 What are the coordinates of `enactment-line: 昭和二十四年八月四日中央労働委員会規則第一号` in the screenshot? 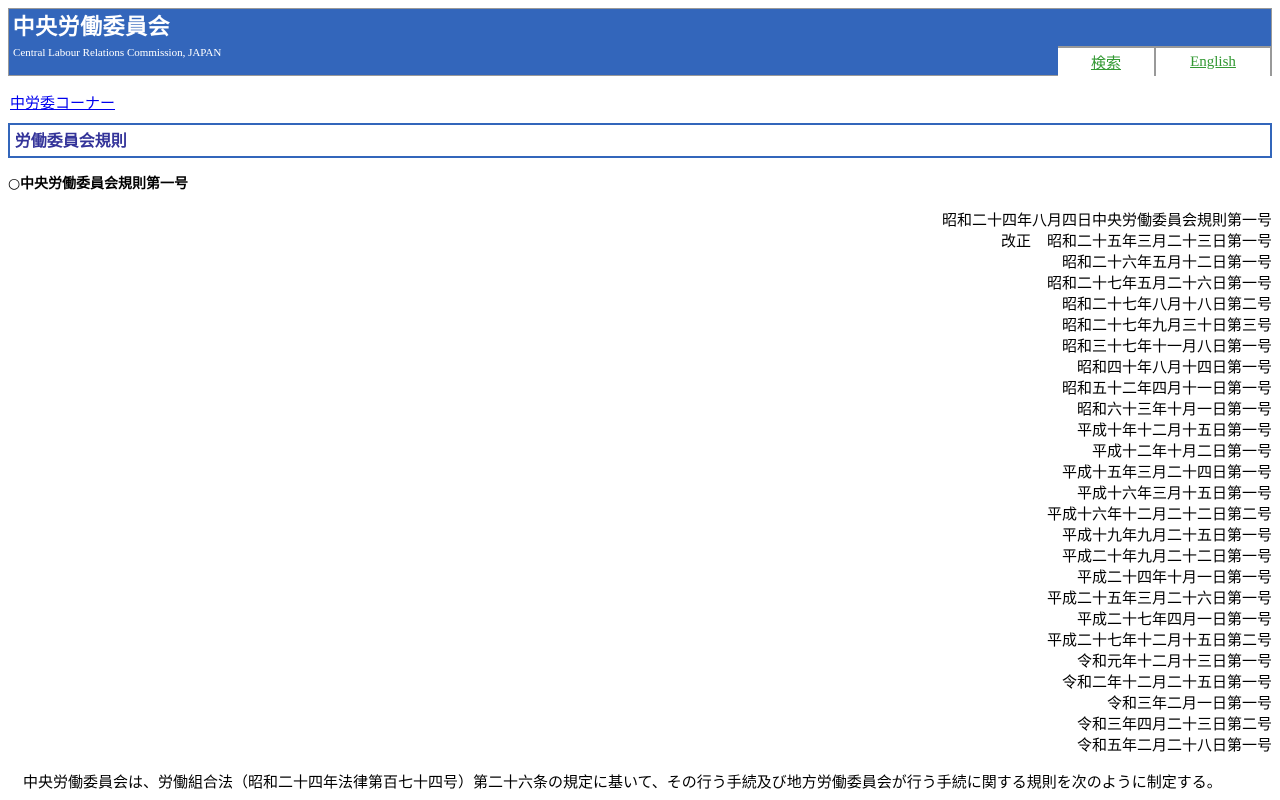 It's located at (972, 220).